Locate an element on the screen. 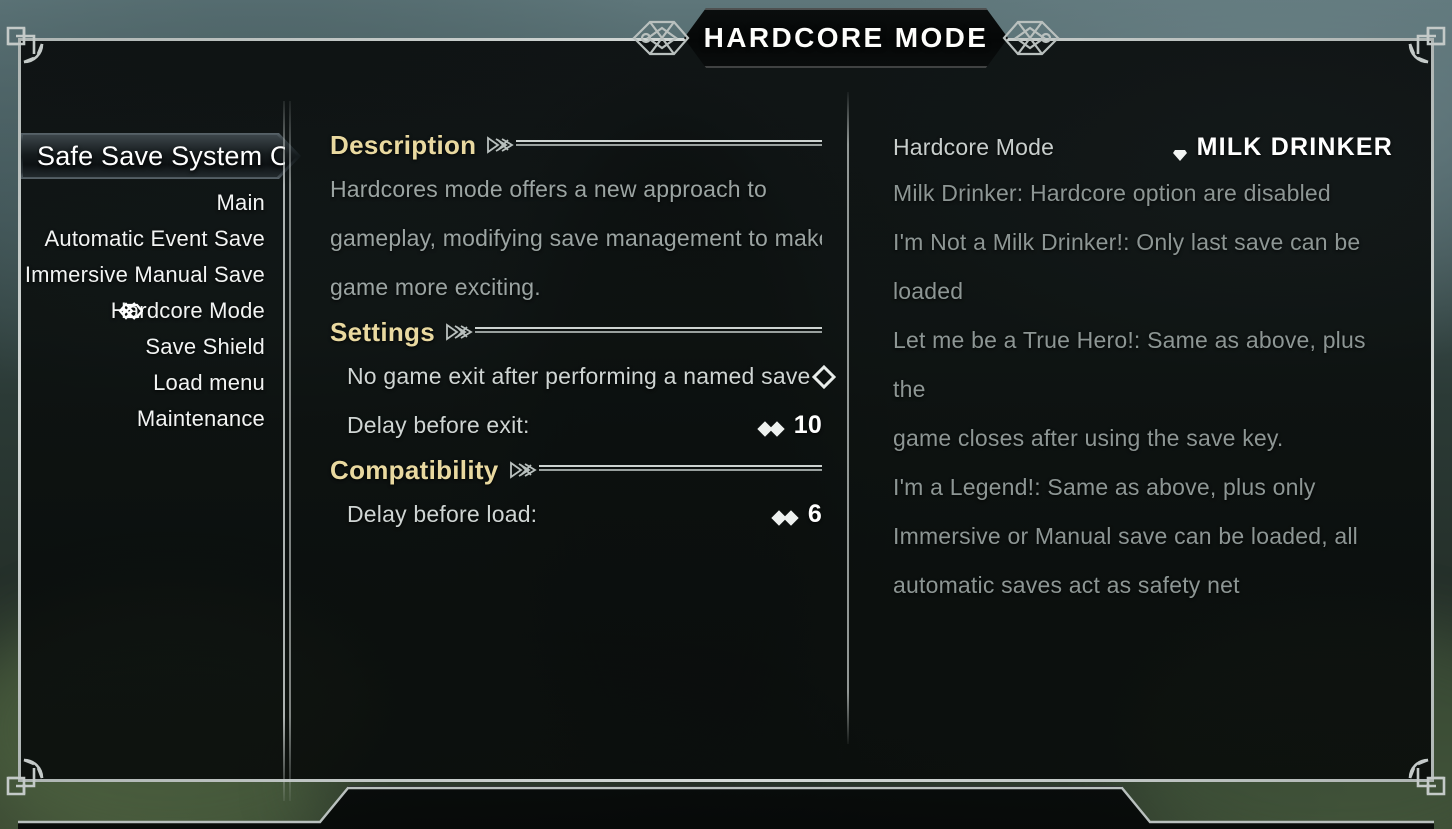 The height and width of the screenshot is (829, 1452). sidebar-item-hardcore-mode: Hardcore Mode is located at coordinates (144, 311).